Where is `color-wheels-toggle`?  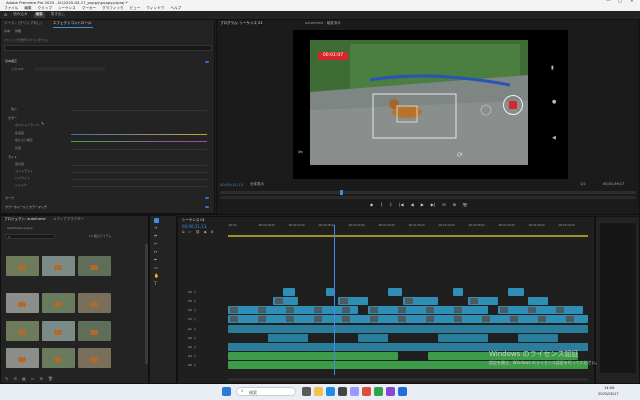
color-wheels-toggle is located at coordinates (207, 207).